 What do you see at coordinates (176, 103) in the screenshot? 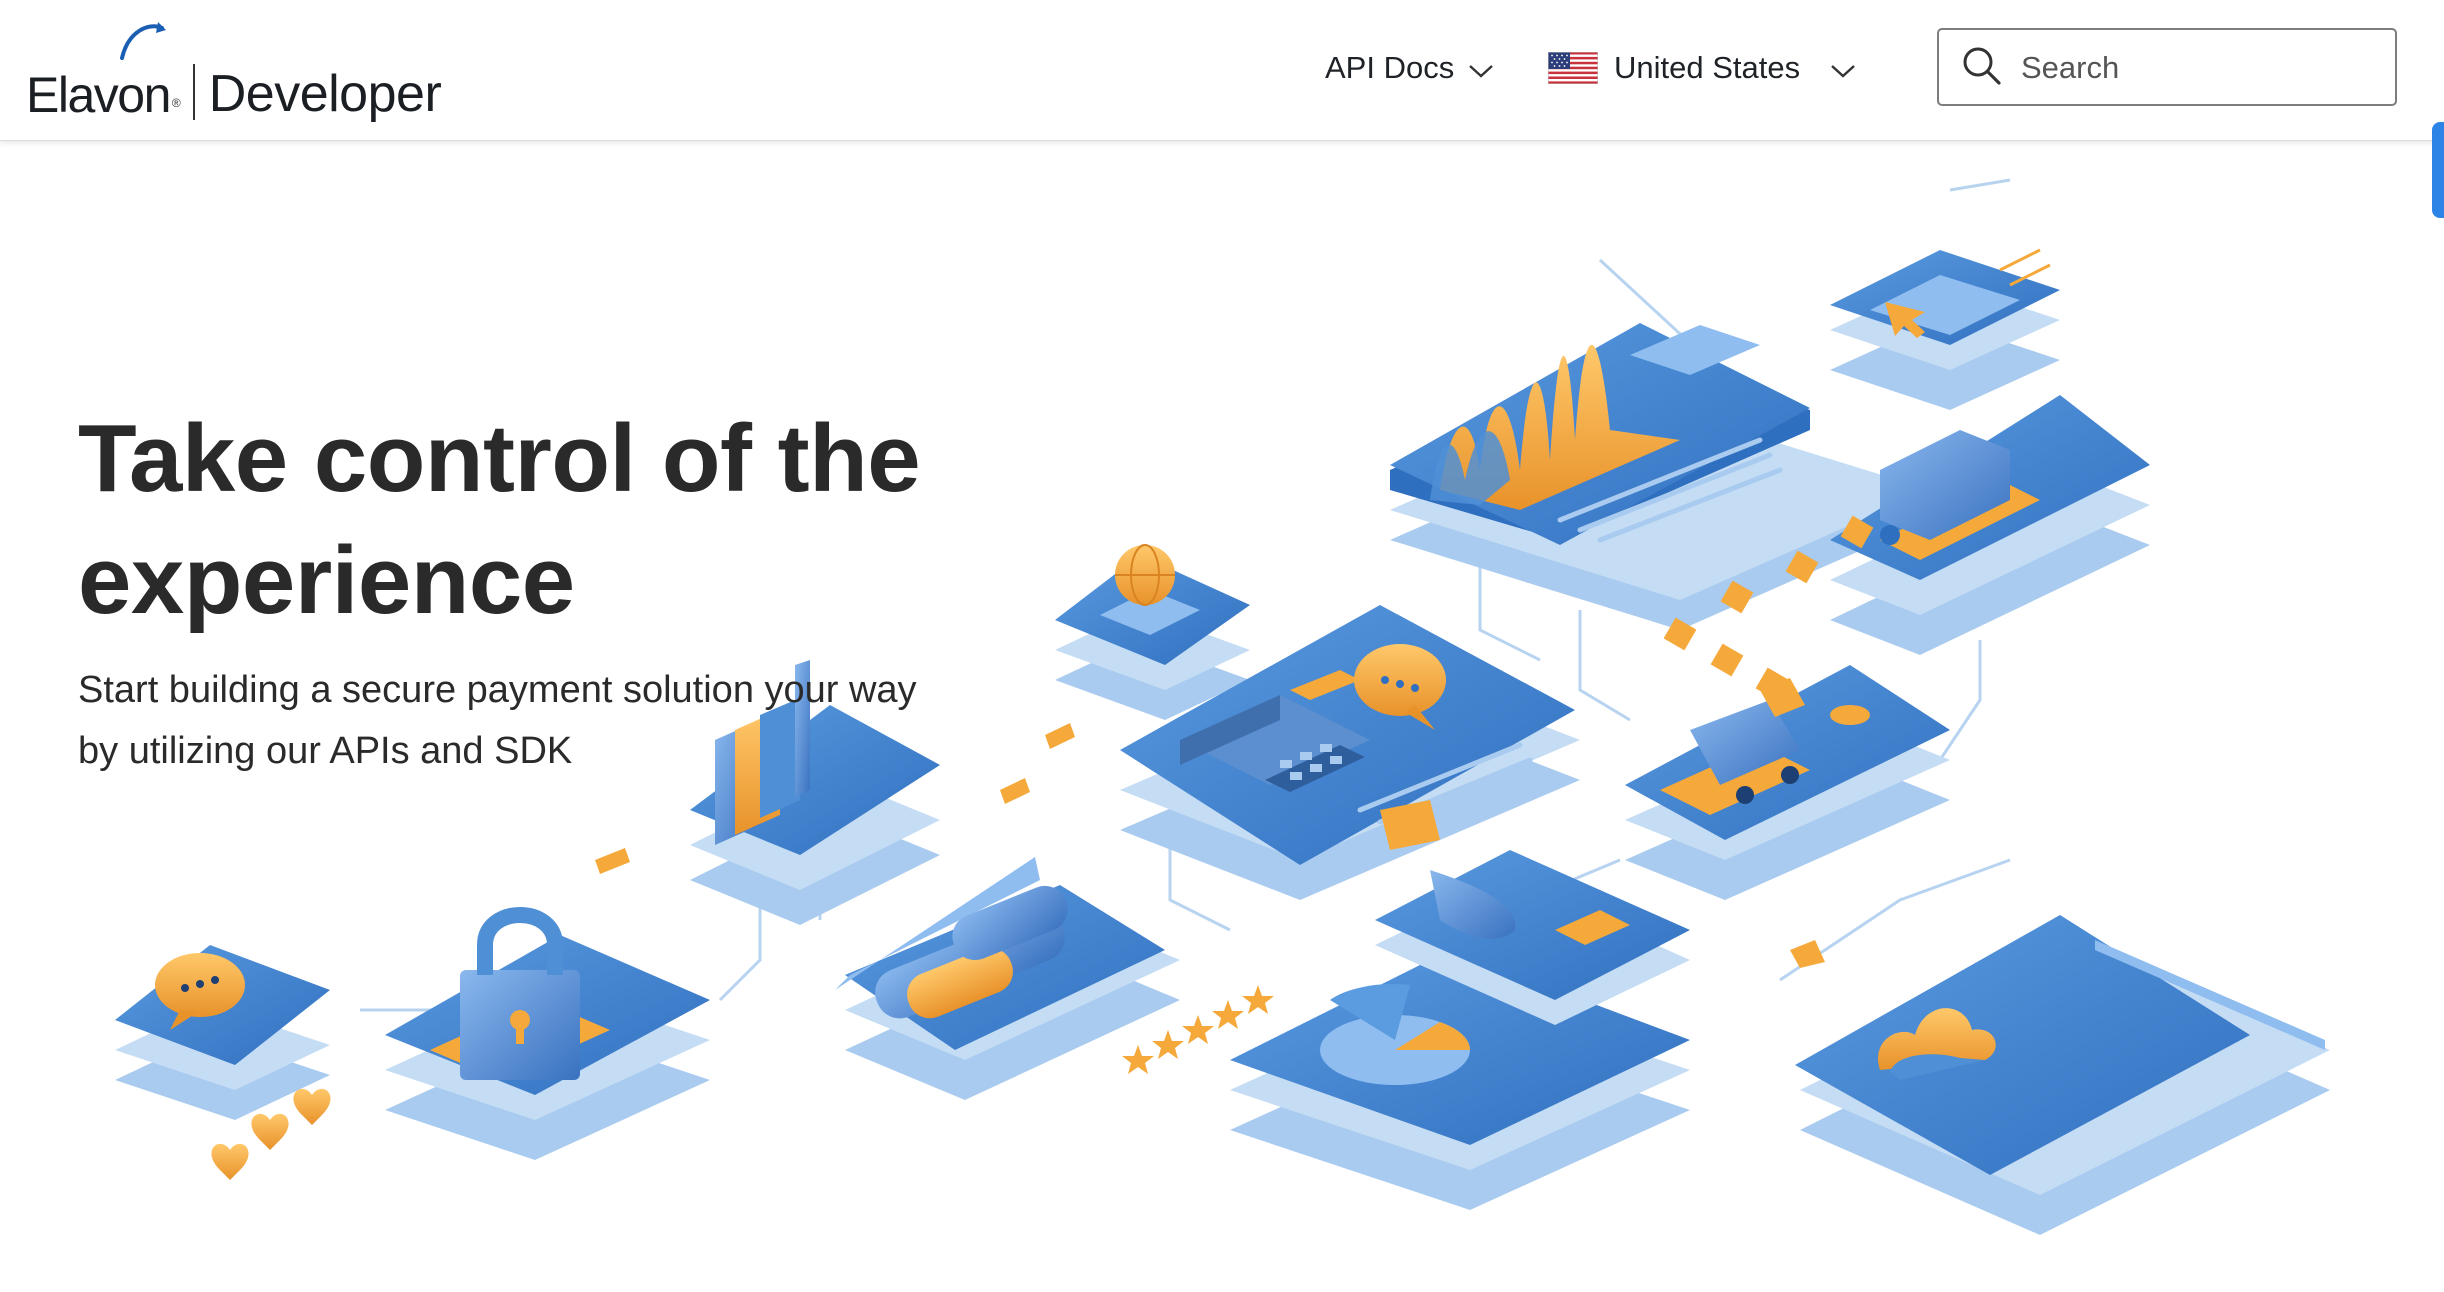
I see `logo-registered-mark: ®` at bounding box center [176, 103].